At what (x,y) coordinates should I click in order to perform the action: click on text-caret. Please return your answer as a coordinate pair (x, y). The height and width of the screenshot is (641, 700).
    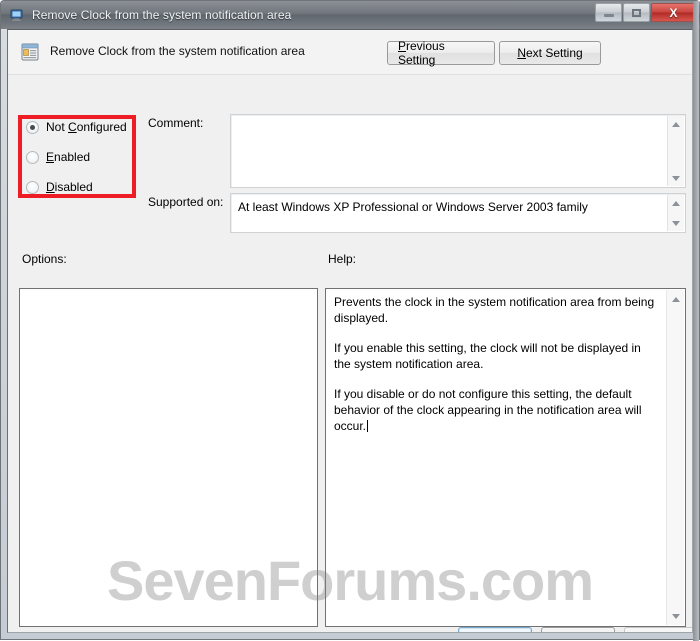
    Looking at the image, I should click on (368, 426).